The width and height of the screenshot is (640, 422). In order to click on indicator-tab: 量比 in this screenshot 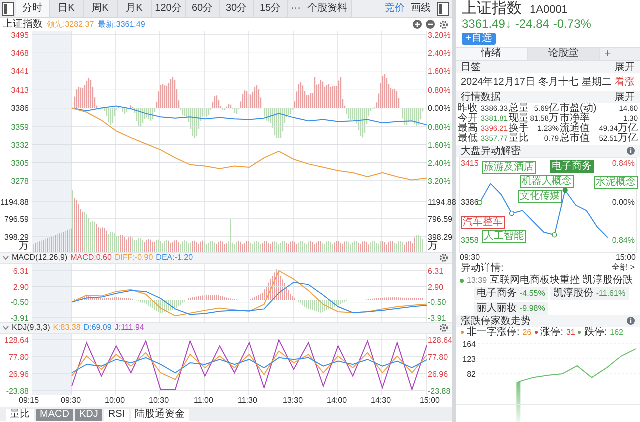, I will do `click(20, 414)`.